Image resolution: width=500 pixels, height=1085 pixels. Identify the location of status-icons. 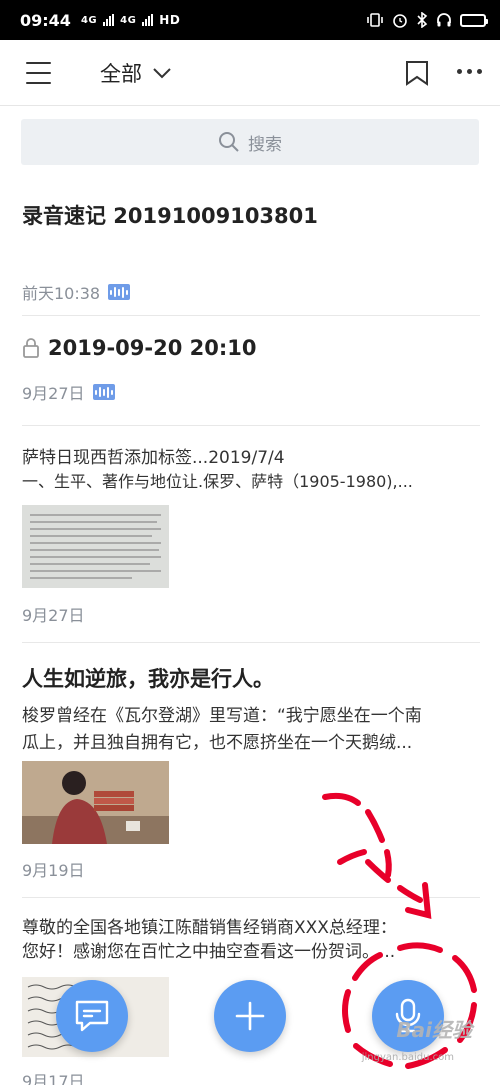
(427, 20).